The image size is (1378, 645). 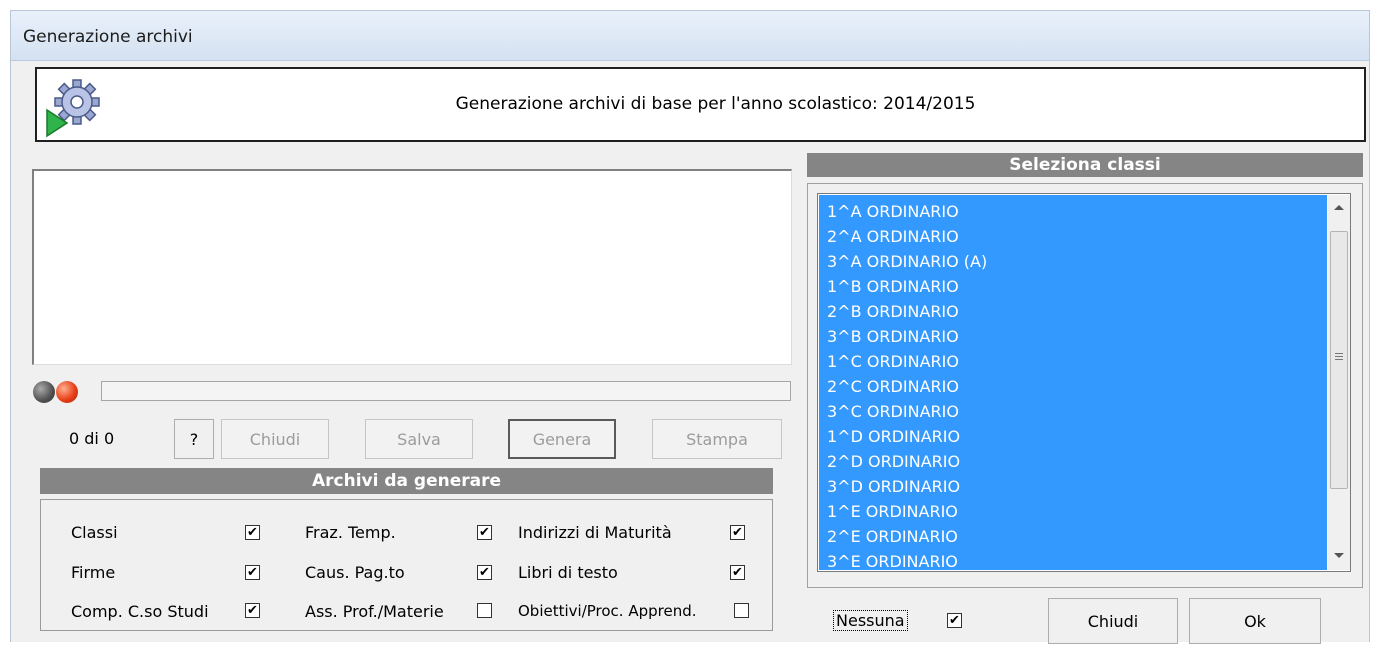 I want to click on ok-button: Ok, so click(x=1255, y=621).